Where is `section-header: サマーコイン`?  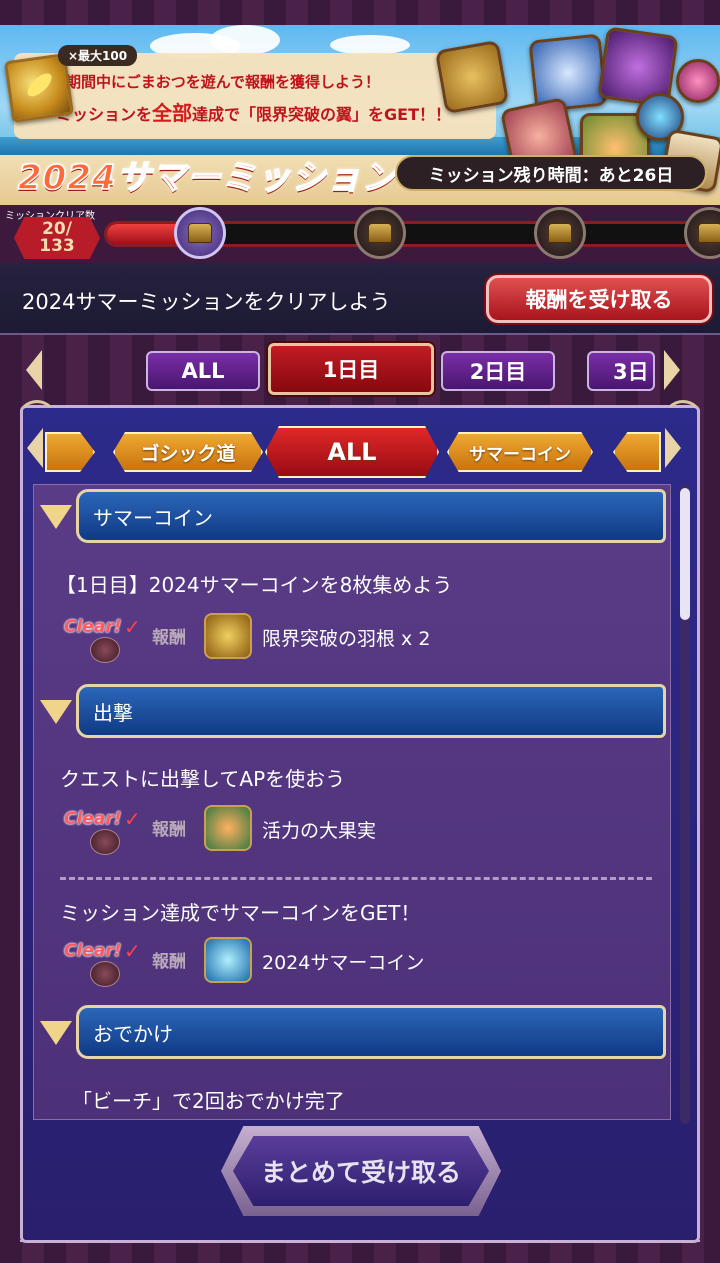 section-header: サマーコイン is located at coordinates (352, 516).